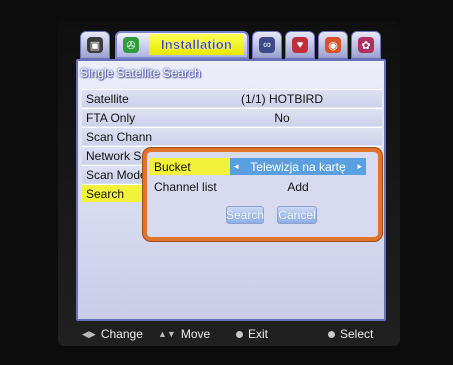  I want to click on bucket-value: Telewizja na kartę, so click(298, 166).